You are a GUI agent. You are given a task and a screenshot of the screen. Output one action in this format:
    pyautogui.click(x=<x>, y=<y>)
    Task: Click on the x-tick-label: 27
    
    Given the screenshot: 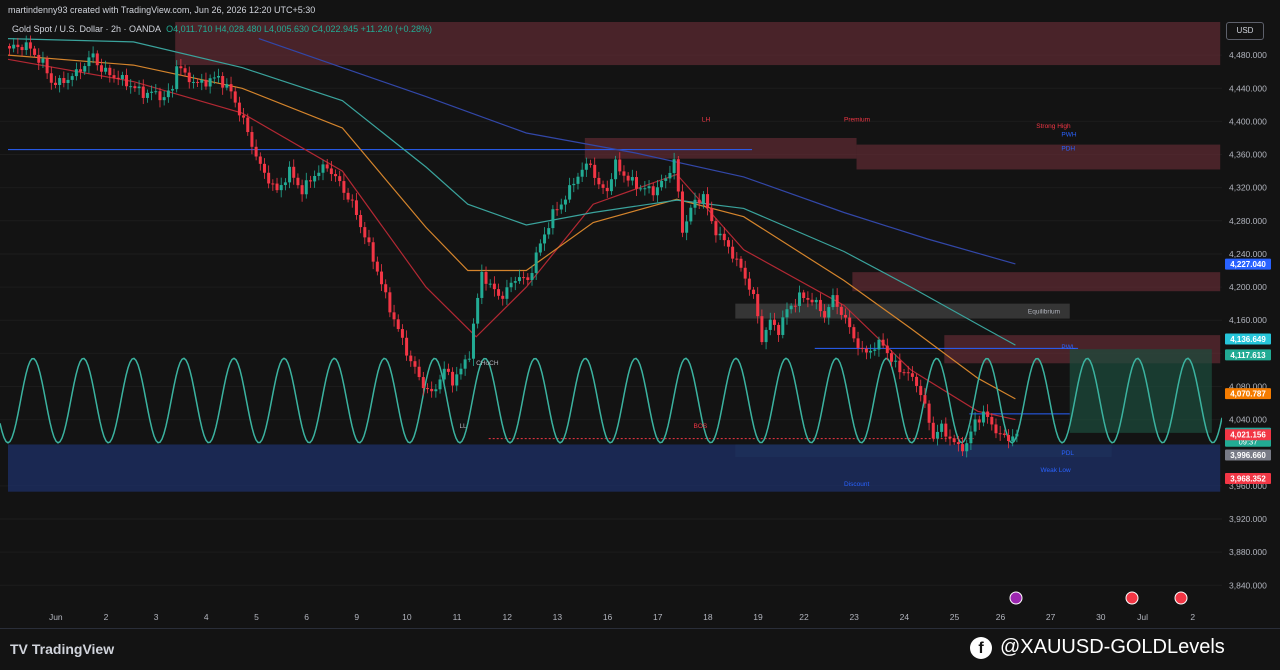 What is the action you would take?
    pyautogui.click(x=1051, y=617)
    